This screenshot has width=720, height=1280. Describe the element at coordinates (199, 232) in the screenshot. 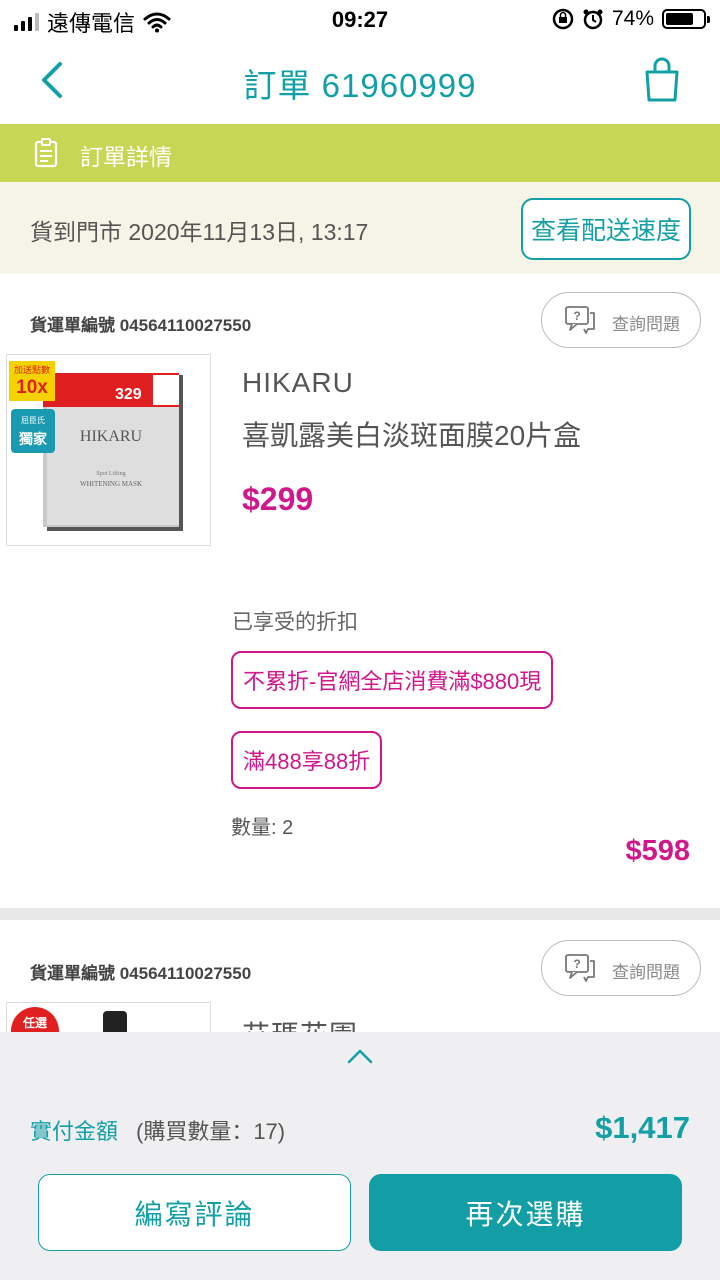

I see `delivery-text: 貨到門市 2020年11月13日, 13:17` at that location.